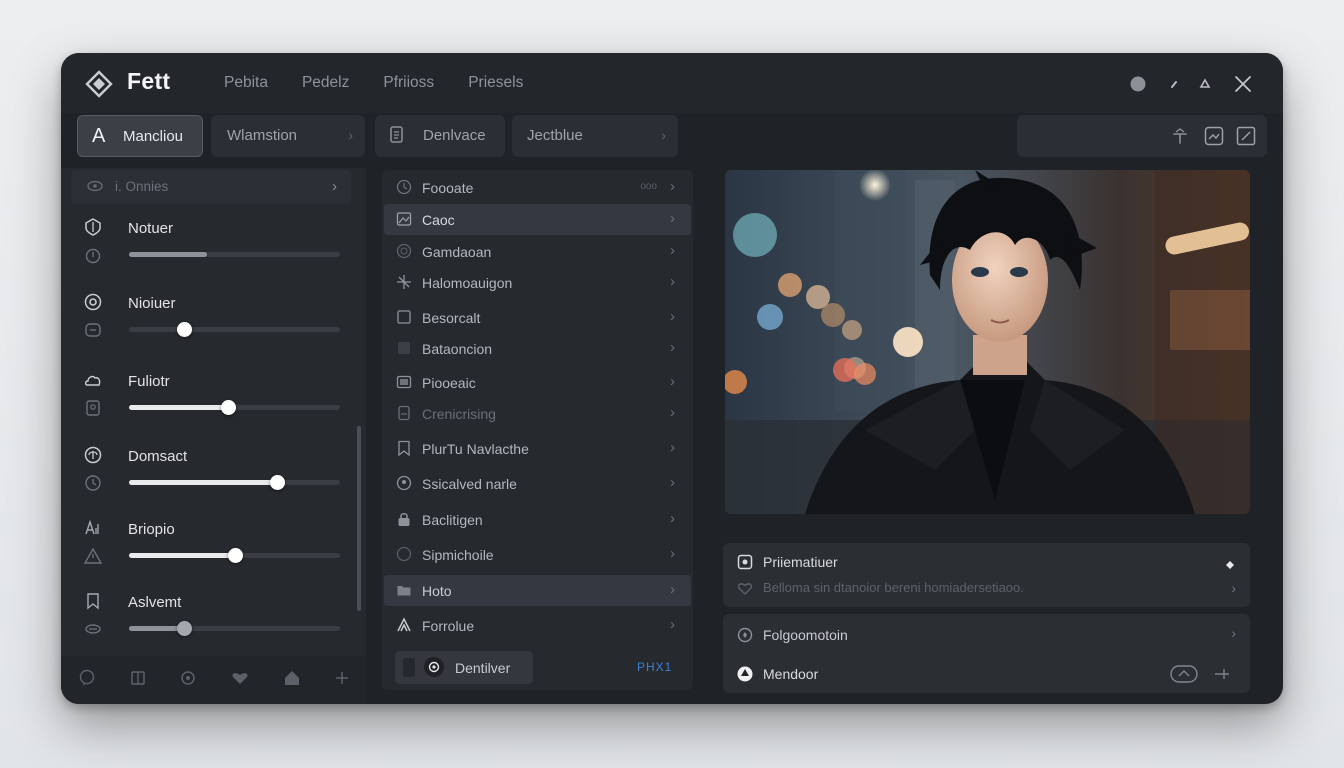 The width and height of the screenshot is (1344, 768). Describe the element at coordinates (459, 414) in the screenshot. I see `list-item-label: Crenicrising` at that location.